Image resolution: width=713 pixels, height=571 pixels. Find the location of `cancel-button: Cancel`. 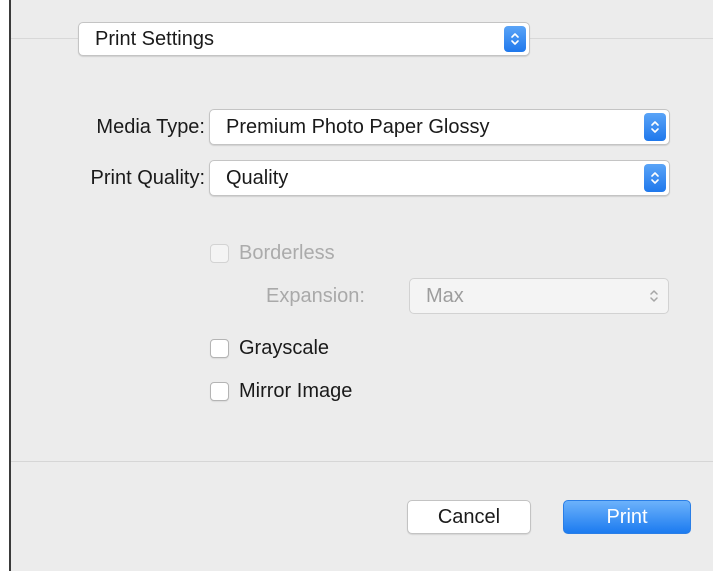

cancel-button: Cancel is located at coordinates (469, 517).